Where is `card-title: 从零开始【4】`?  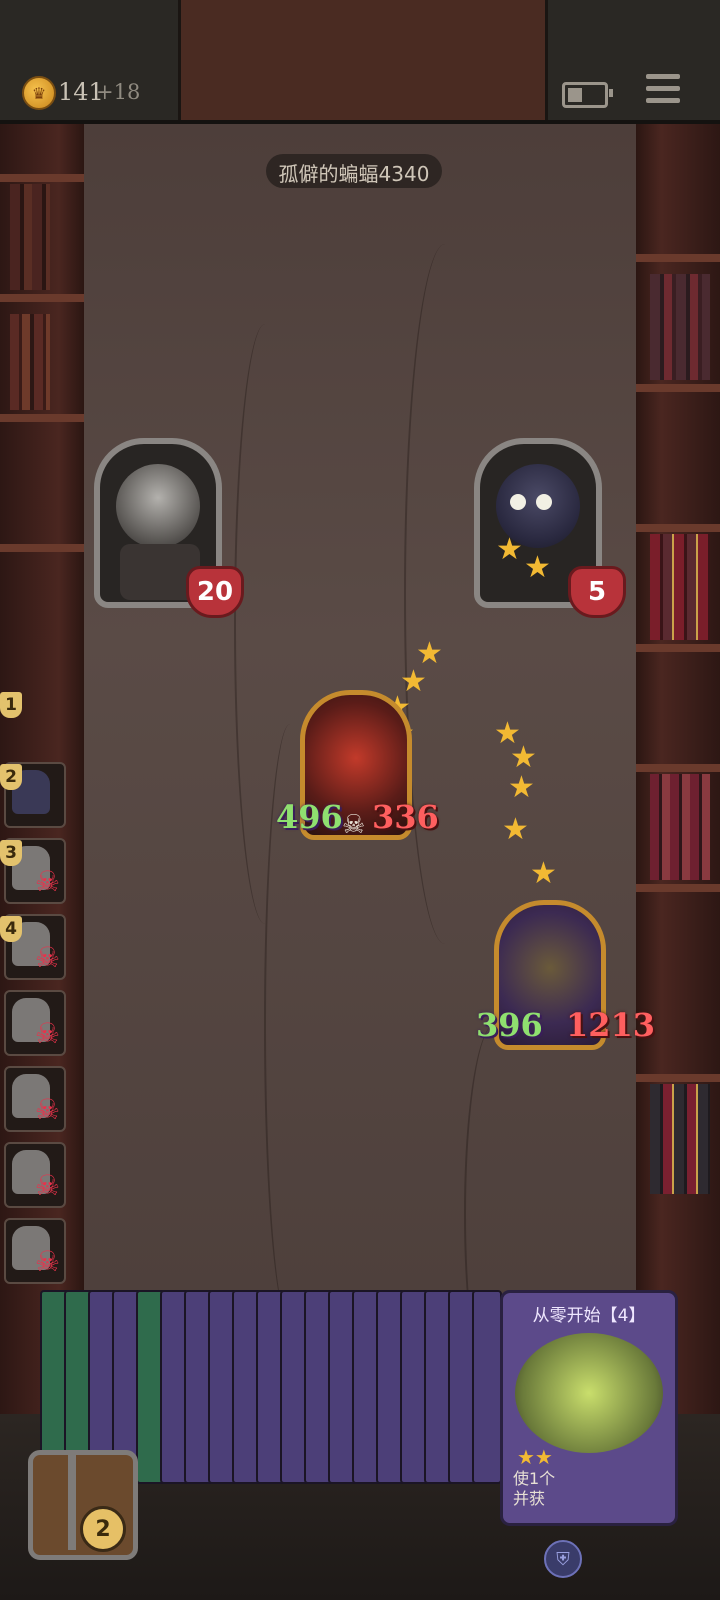 card-title: 从零开始【4】 is located at coordinates (589, 1316).